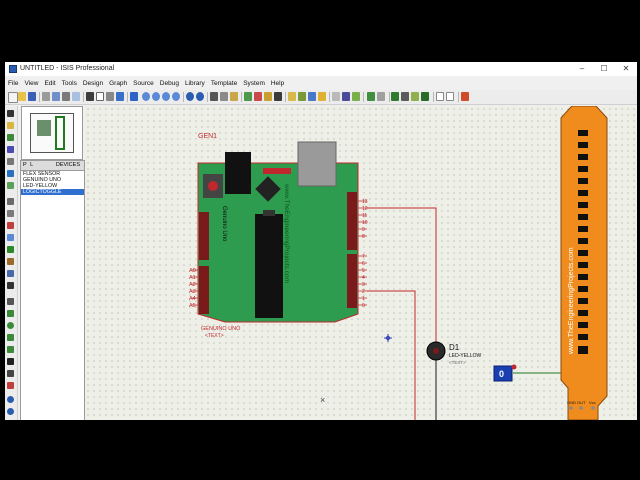 The width and height of the screenshot is (640, 480). Describe the element at coordinates (10, 411) in the screenshot. I see `rotate-anticlockwise-icon` at that location.